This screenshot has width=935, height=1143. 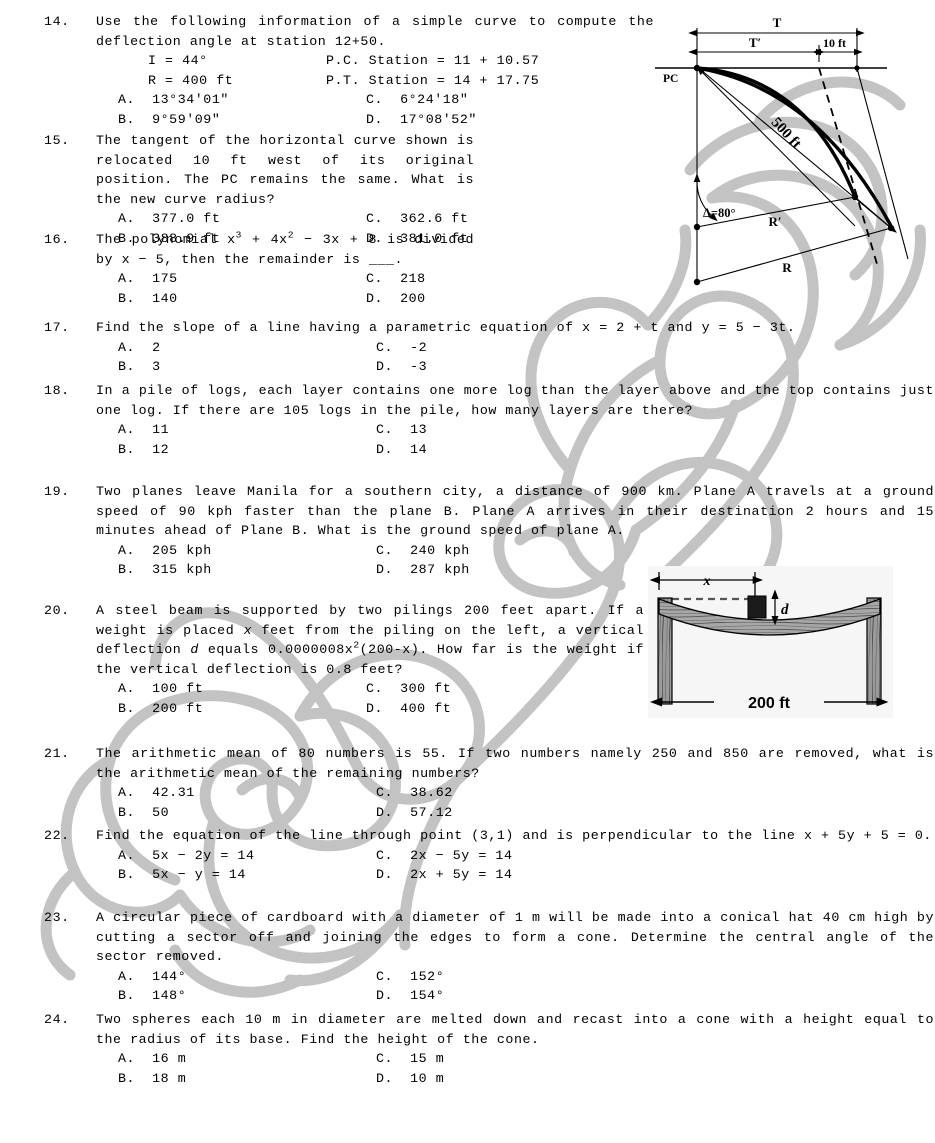 I want to click on question-givens: R = 400 ft P.T. Station = 14 + 17.75, so click(x=375, y=81).